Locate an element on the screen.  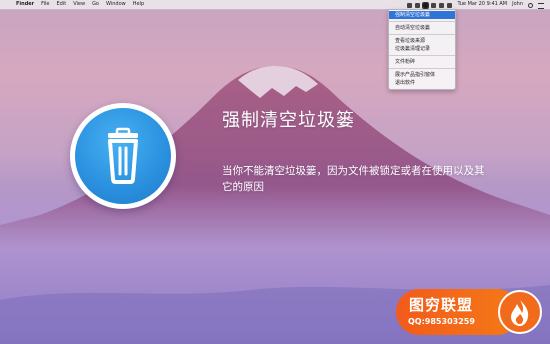
bluetooth-icon is located at coordinates (418, 5).